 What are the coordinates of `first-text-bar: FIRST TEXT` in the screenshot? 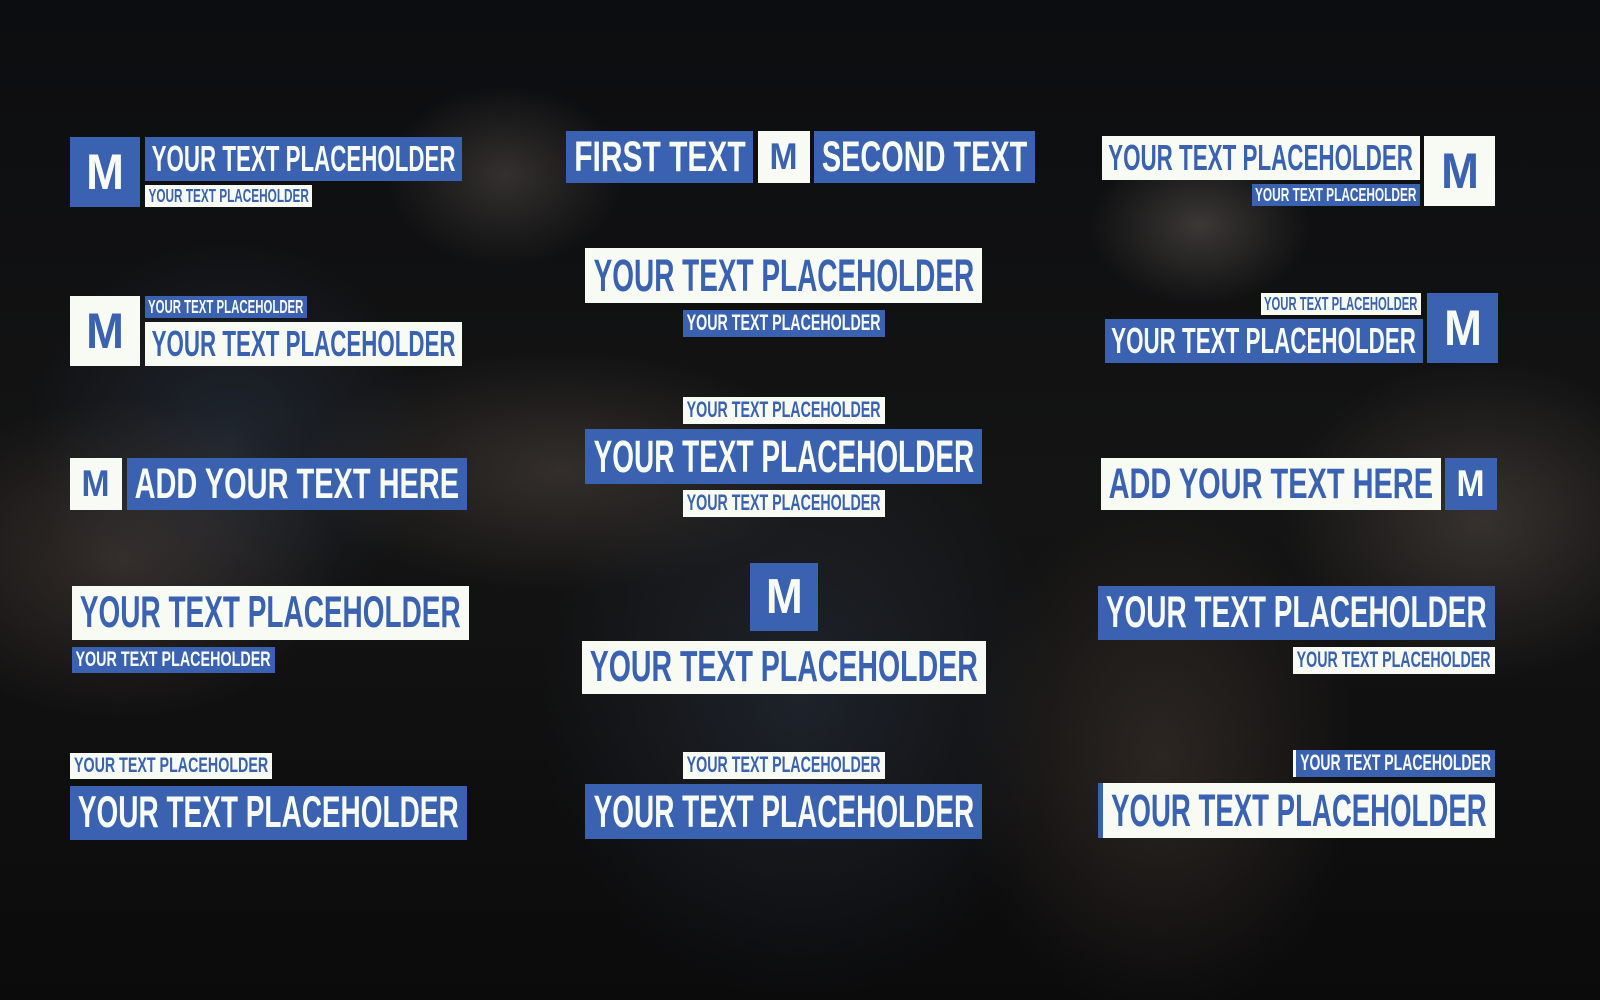 It's located at (659, 157).